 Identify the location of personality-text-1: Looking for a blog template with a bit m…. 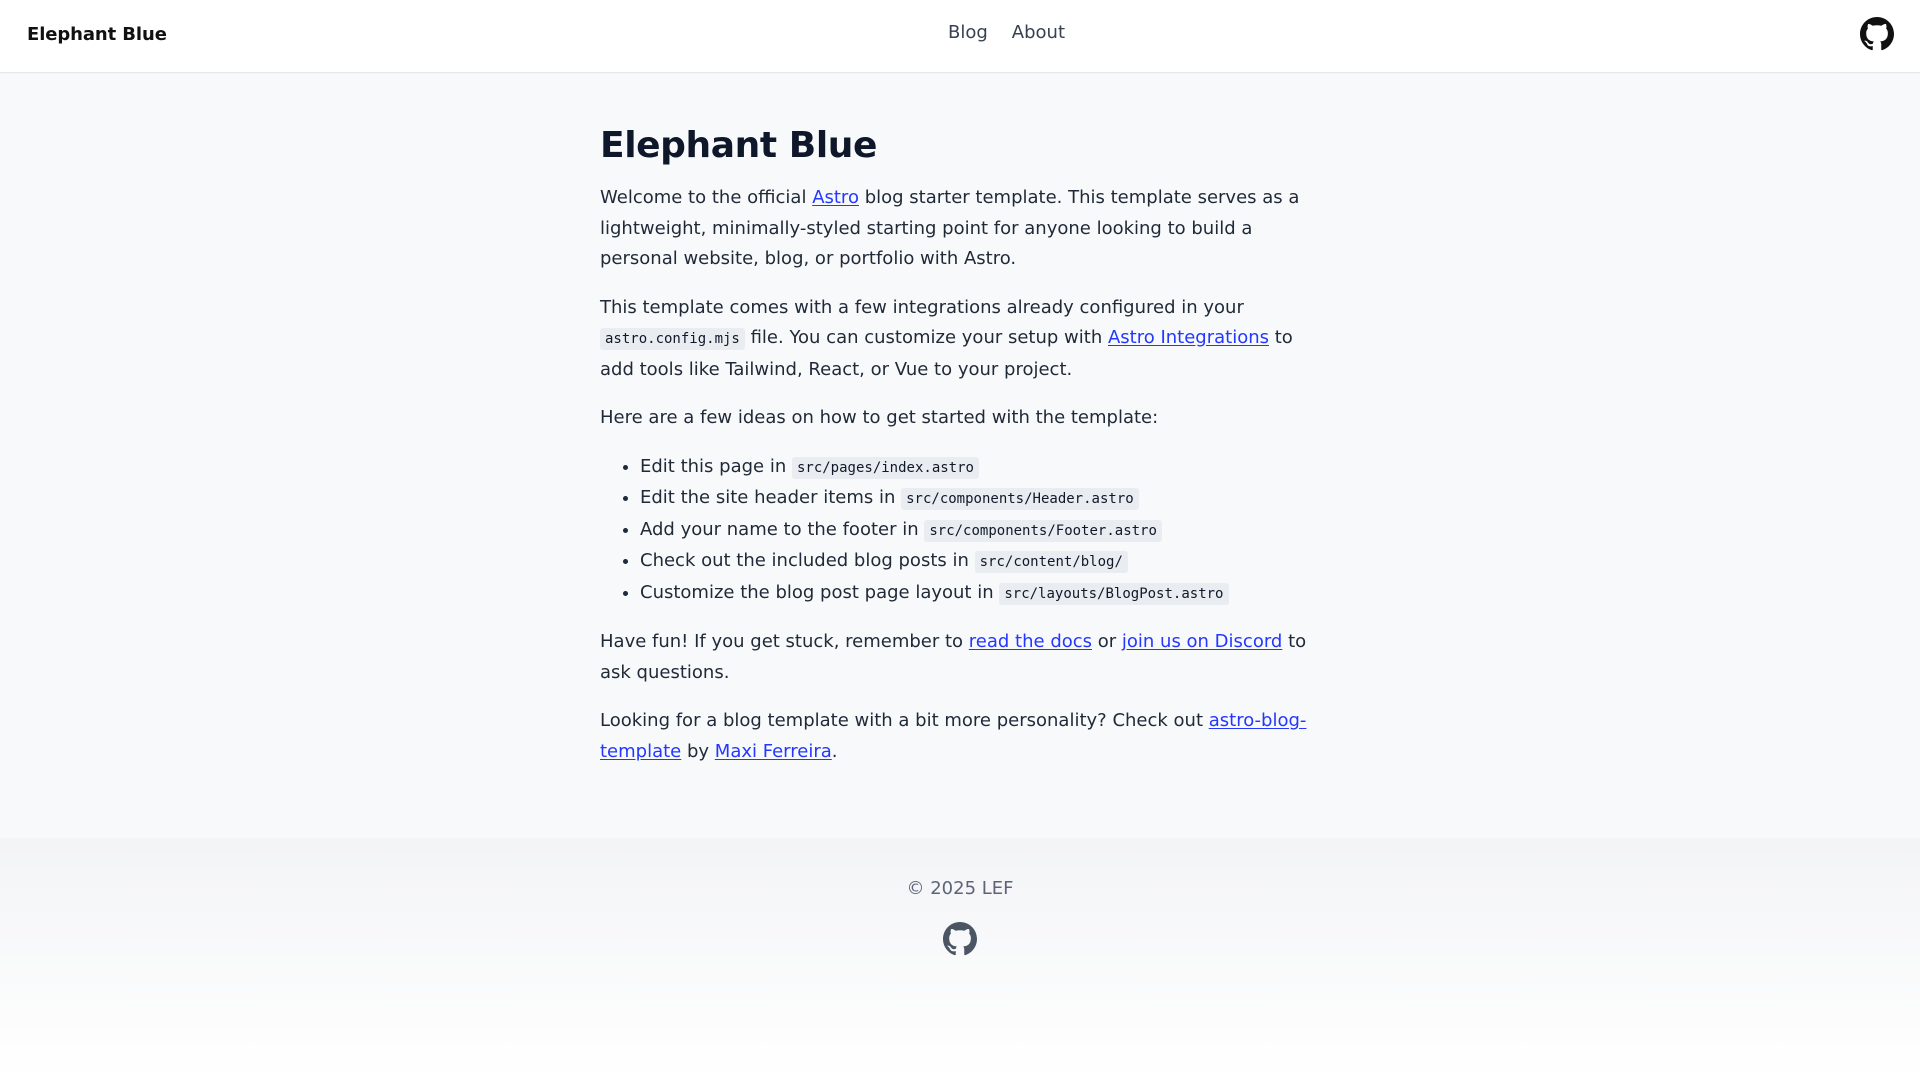
(904, 720).